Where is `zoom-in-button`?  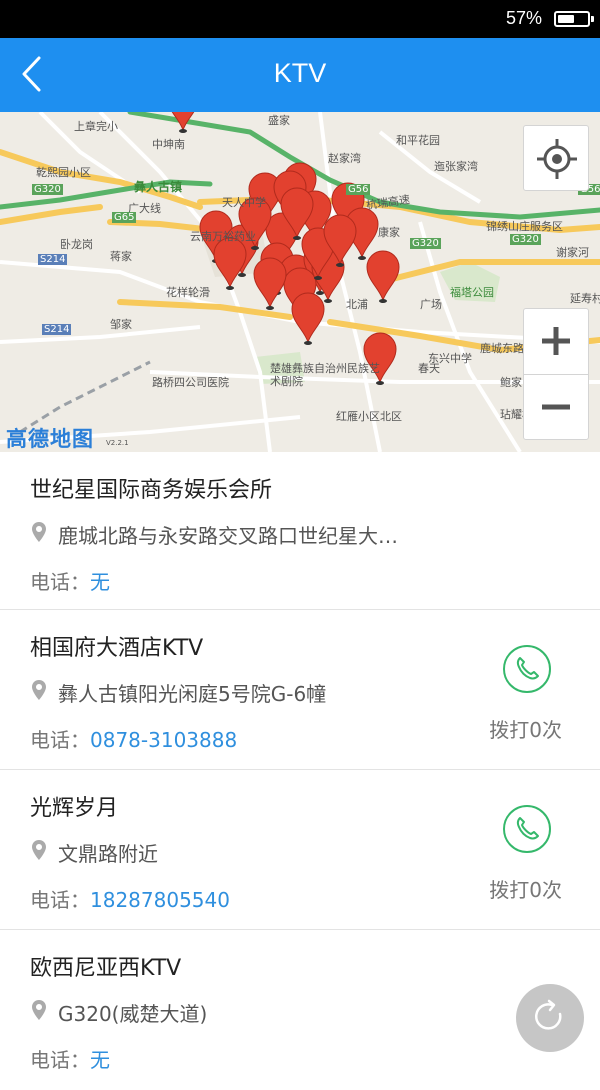 zoom-in-button is located at coordinates (556, 342).